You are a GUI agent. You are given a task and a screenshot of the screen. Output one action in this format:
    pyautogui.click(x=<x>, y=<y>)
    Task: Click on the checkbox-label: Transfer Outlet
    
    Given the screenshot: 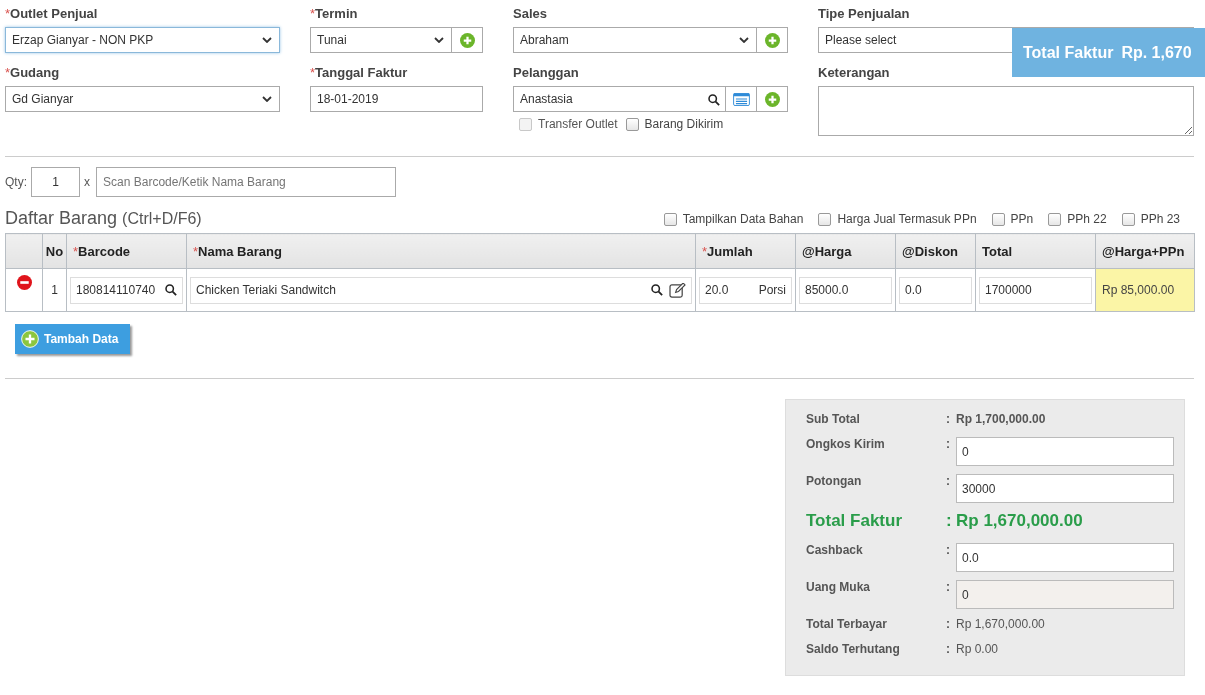 What is the action you would take?
    pyautogui.click(x=578, y=124)
    